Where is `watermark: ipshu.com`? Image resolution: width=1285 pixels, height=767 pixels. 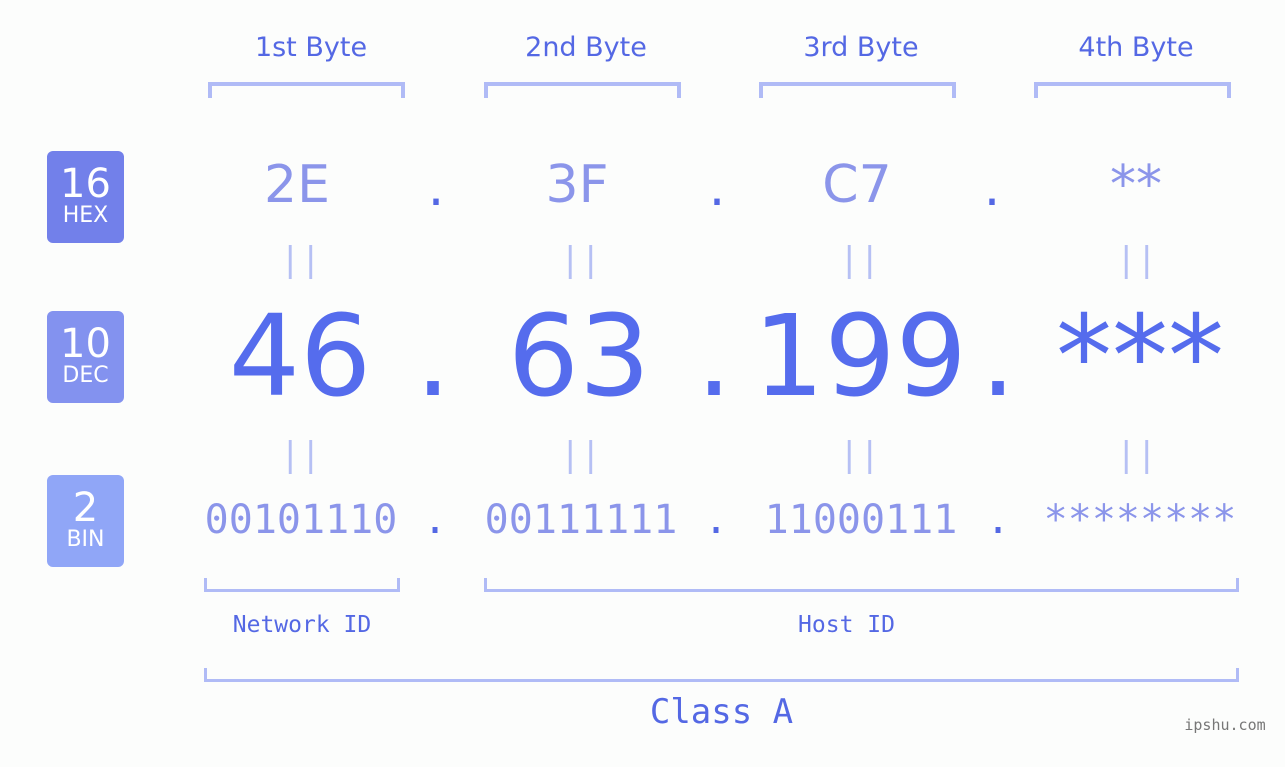
watermark: ipshu.com is located at coordinates (1225, 725).